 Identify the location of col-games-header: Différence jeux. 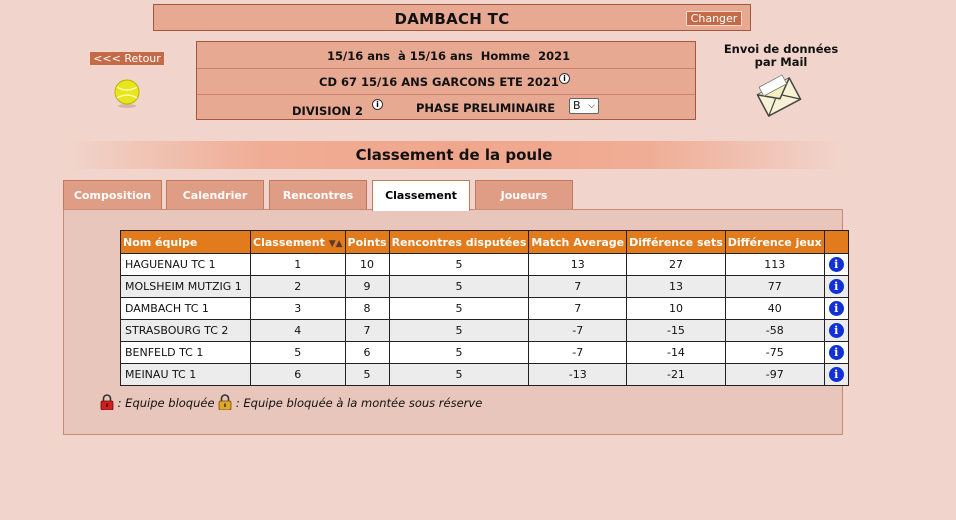
(774, 242).